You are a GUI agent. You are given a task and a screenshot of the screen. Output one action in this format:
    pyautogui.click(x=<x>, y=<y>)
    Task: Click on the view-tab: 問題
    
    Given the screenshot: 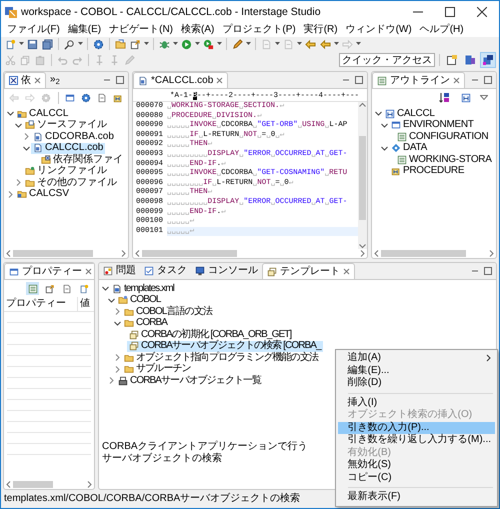 What is the action you would take?
    pyautogui.click(x=119, y=271)
    